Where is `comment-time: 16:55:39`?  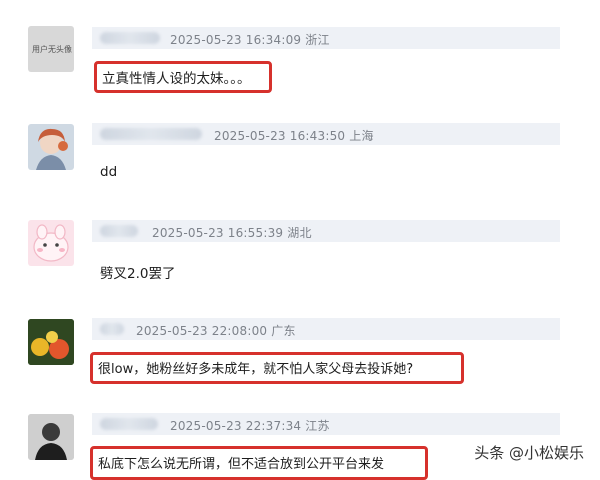 comment-time: 16:55:39 is located at coordinates (255, 233).